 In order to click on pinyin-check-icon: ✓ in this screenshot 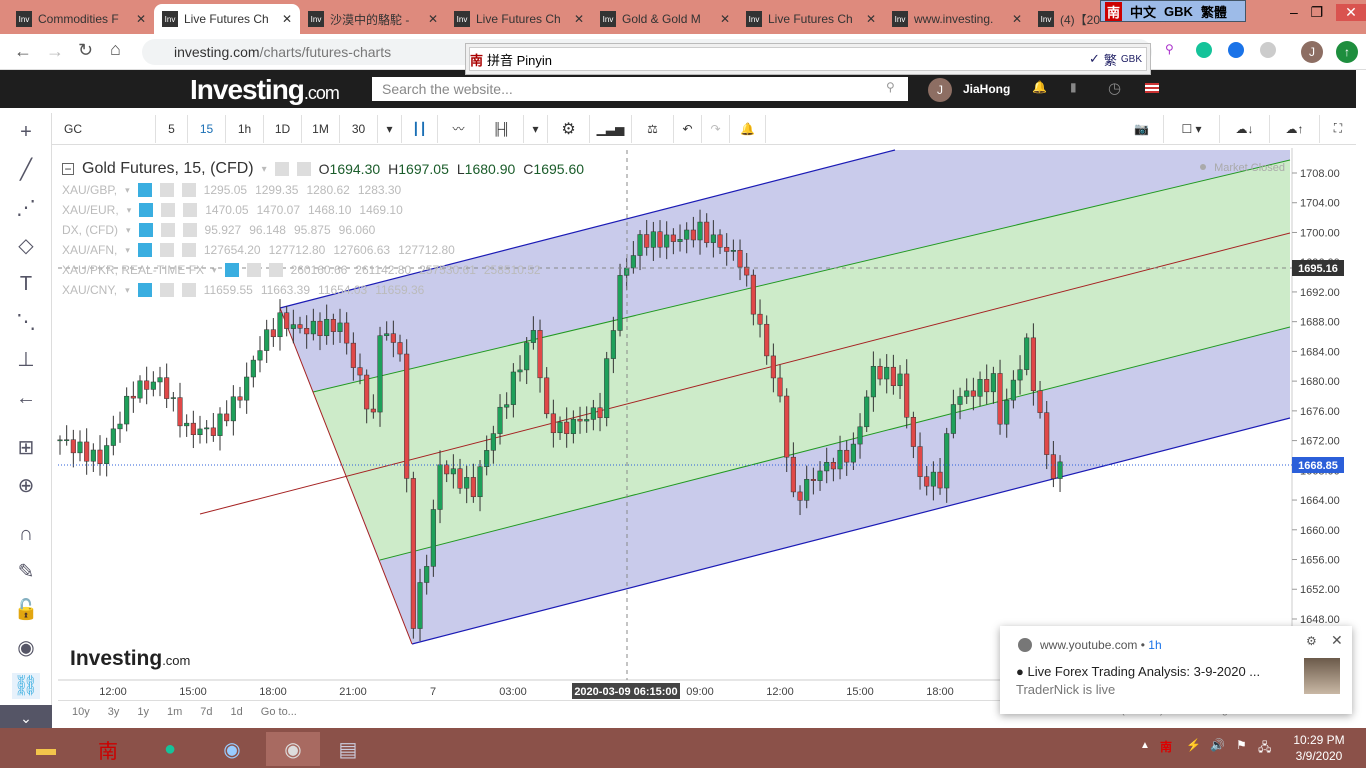, I will do `click(1094, 59)`.